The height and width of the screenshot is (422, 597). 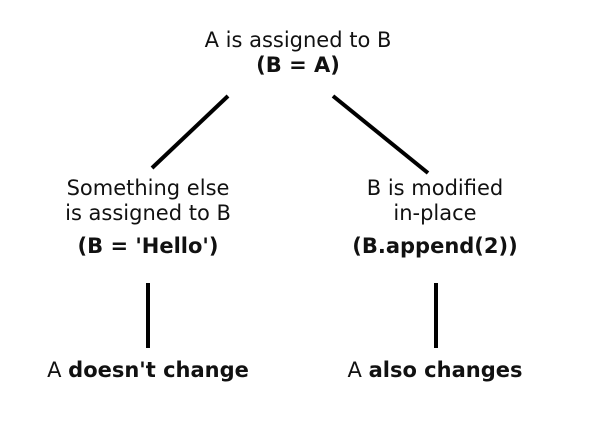 I want to click on right-branch-code: (B.append(2)), so click(x=435, y=246).